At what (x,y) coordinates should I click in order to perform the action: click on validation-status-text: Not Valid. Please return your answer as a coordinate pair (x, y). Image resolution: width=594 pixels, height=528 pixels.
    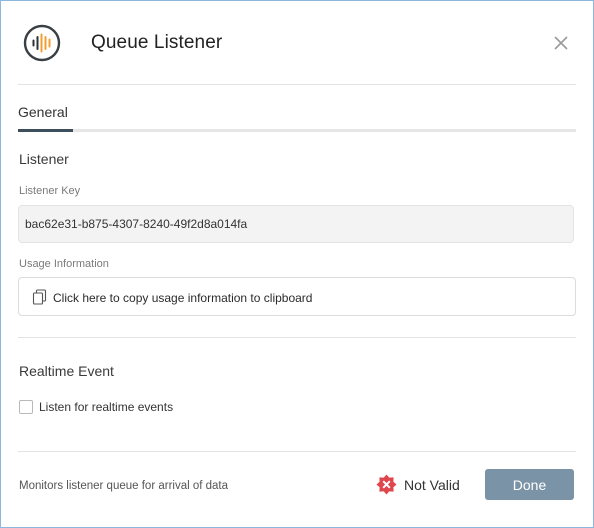
    Looking at the image, I should click on (432, 485).